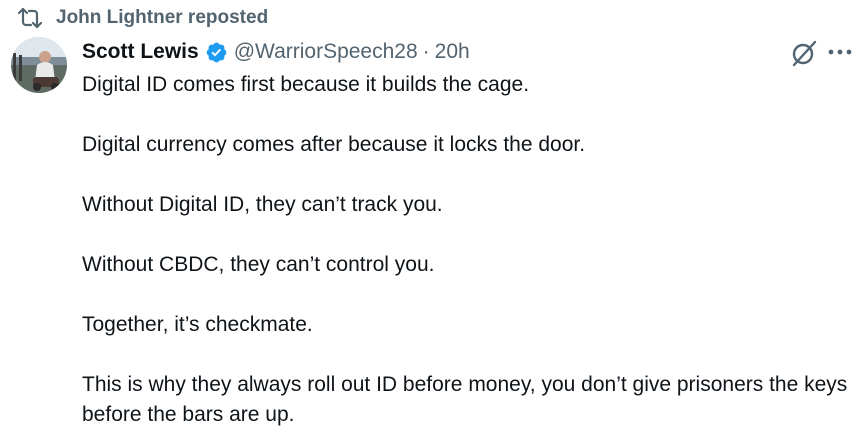  Describe the element at coordinates (30, 18) in the screenshot. I see `repost-icon` at that location.